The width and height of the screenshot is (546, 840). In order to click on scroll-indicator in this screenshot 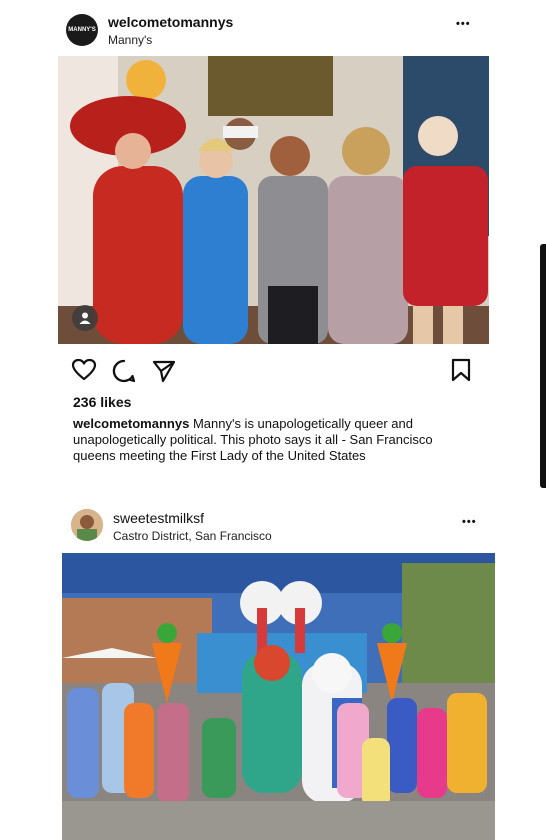, I will do `click(543, 366)`.